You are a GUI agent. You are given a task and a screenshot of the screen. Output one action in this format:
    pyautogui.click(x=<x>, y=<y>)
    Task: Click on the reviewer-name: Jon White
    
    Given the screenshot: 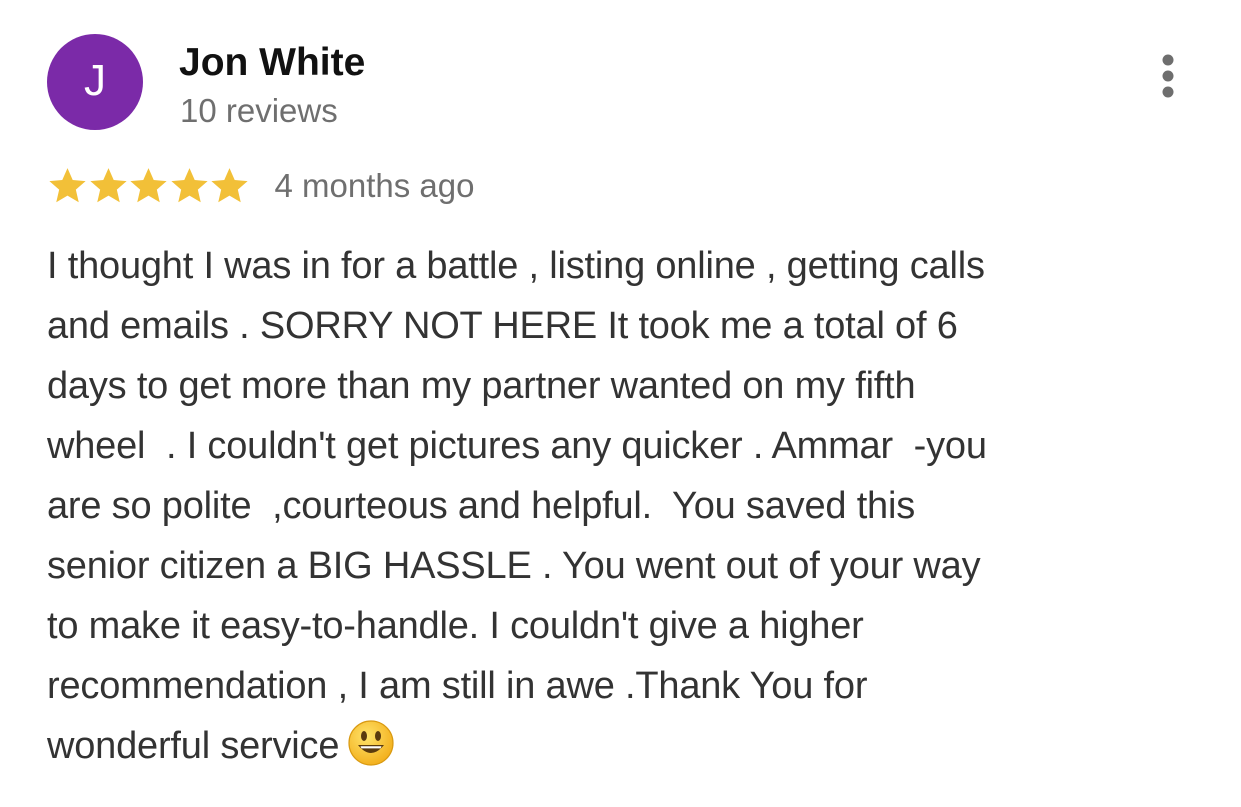 What is the action you would take?
    pyautogui.click(x=272, y=63)
    